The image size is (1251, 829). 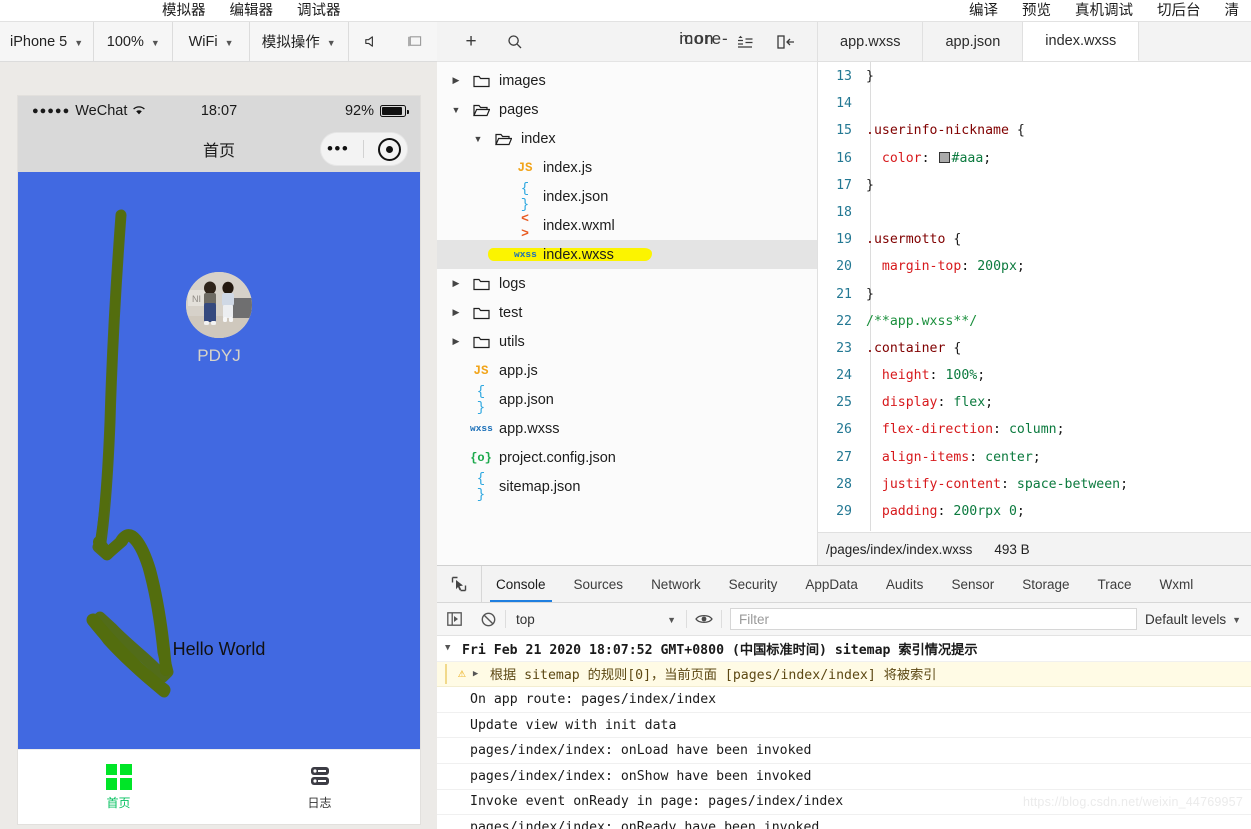 I want to click on line-number: 28, so click(x=844, y=484).